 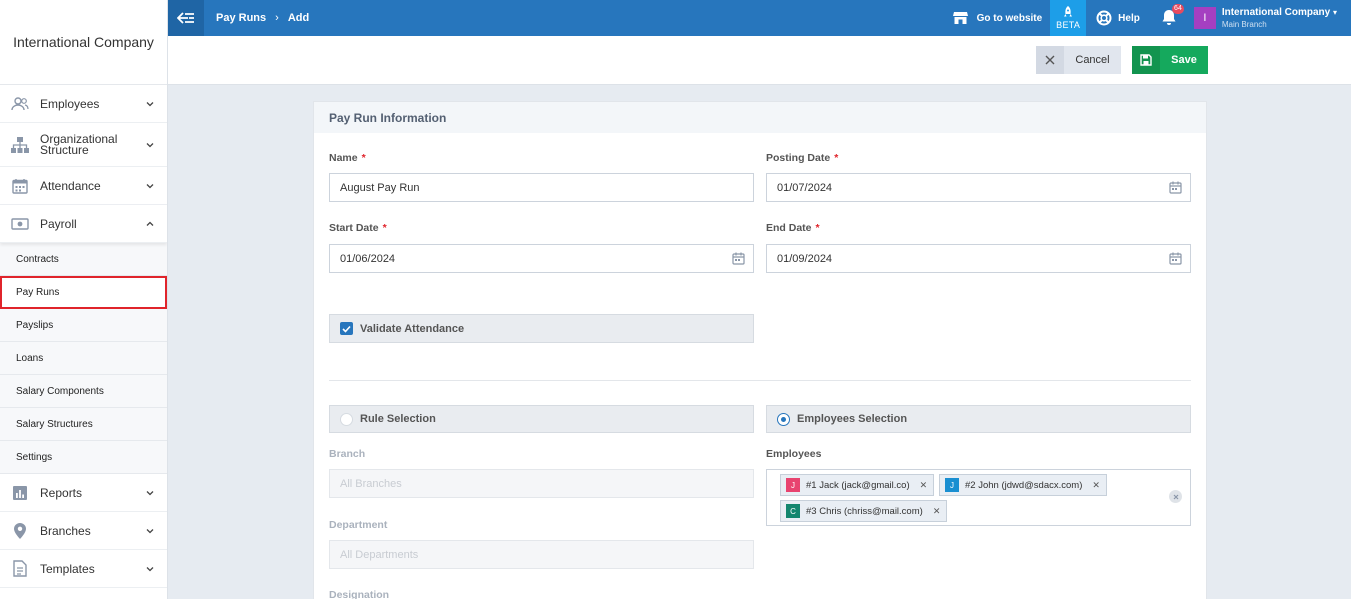 I want to click on save-label: Save, so click(x=1184, y=60).